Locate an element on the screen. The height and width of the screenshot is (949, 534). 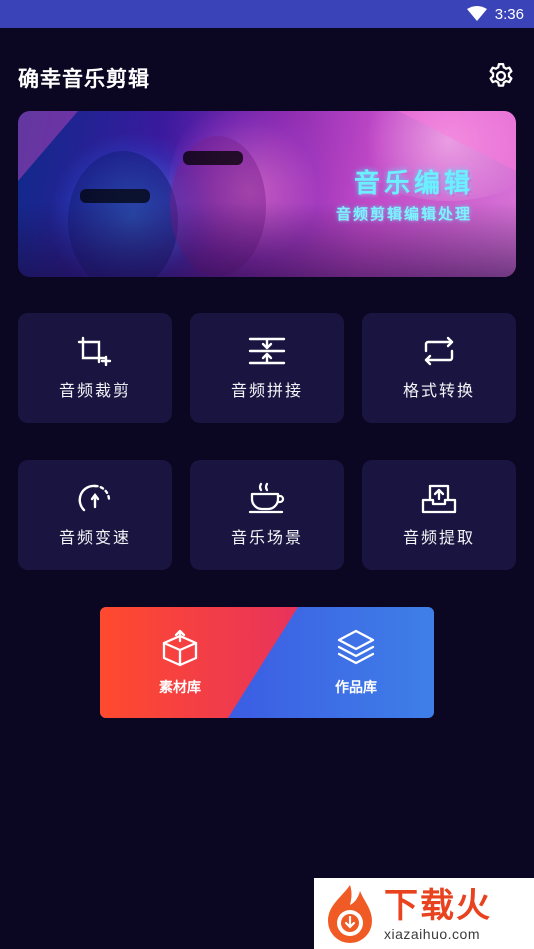
watermark: 下载火 xiazaihuo.com is located at coordinates (424, 913).